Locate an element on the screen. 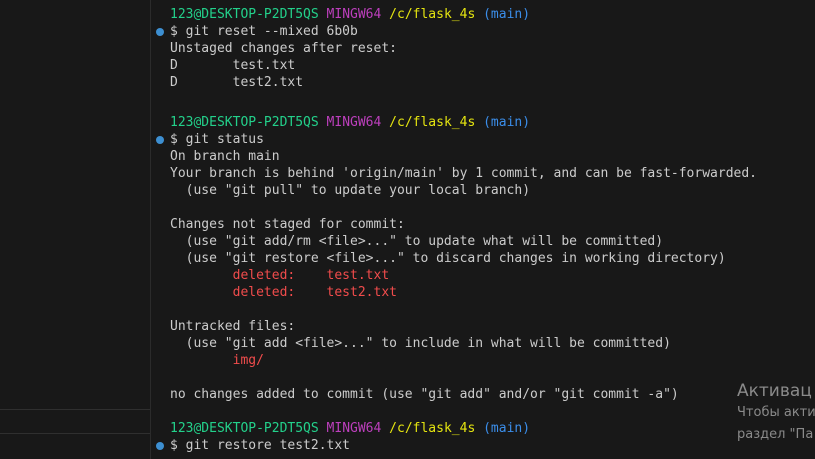  command-line: $ git status is located at coordinates (217, 139).